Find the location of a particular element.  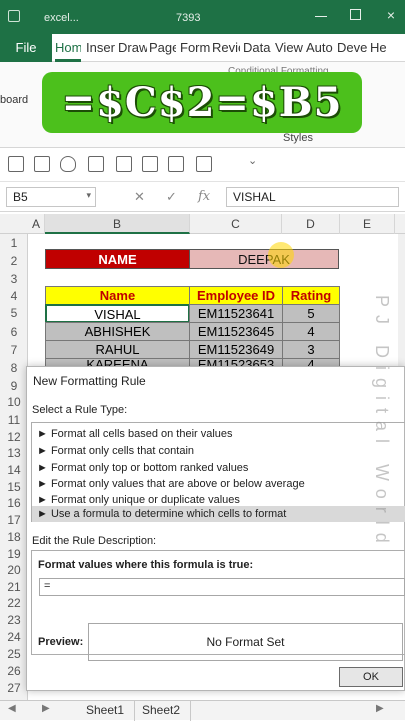

row-header: 2 is located at coordinates (14, 261).